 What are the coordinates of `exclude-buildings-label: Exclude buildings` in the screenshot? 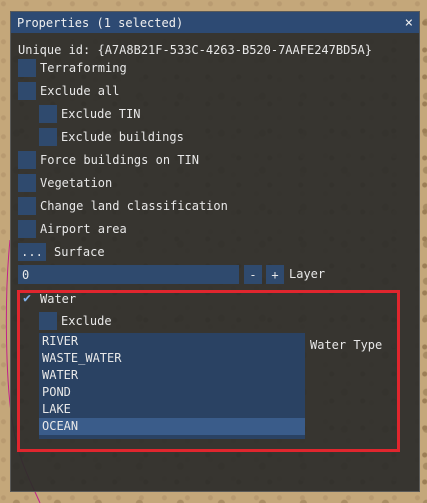 It's located at (122, 136).